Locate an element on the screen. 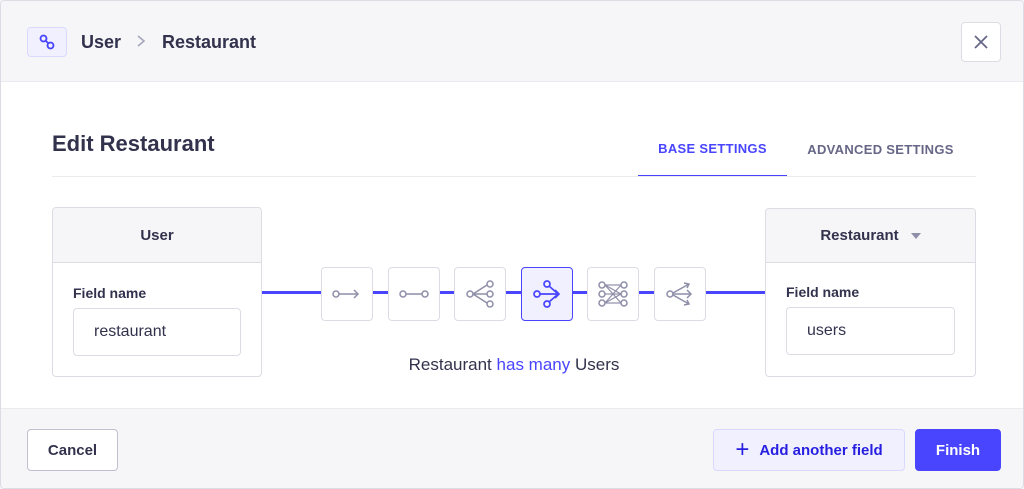 The width and height of the screenshot is (1024, 489). relation-right-entity: Users is located at coordinates (597, 364).